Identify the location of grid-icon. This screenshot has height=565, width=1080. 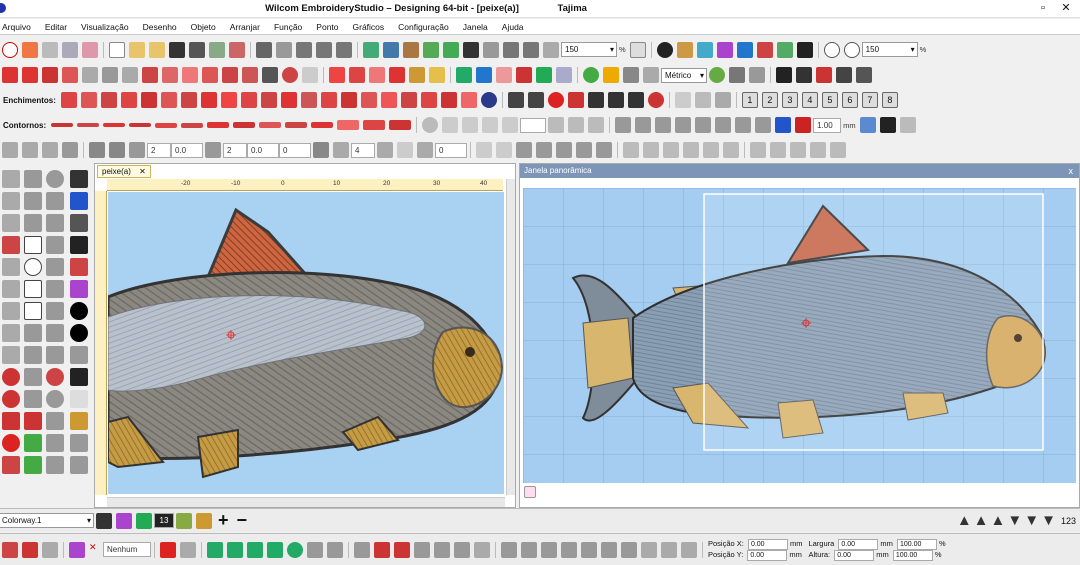
(531, 49).